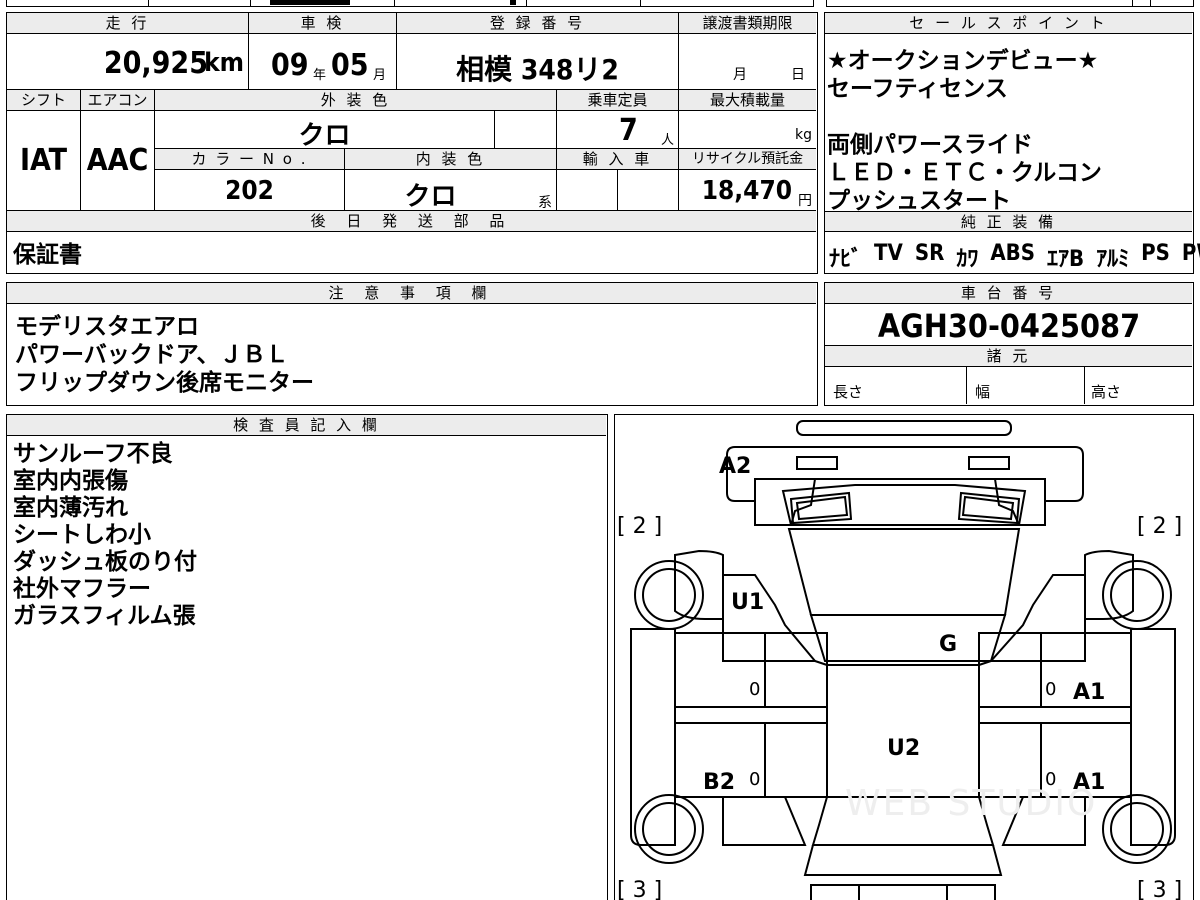 Image resolution: width=1200 pixels, height=900 pixels. Describe the element at coordinates (1190, 253) in the screenshot. I see `equipment-pw: PW` at that location.